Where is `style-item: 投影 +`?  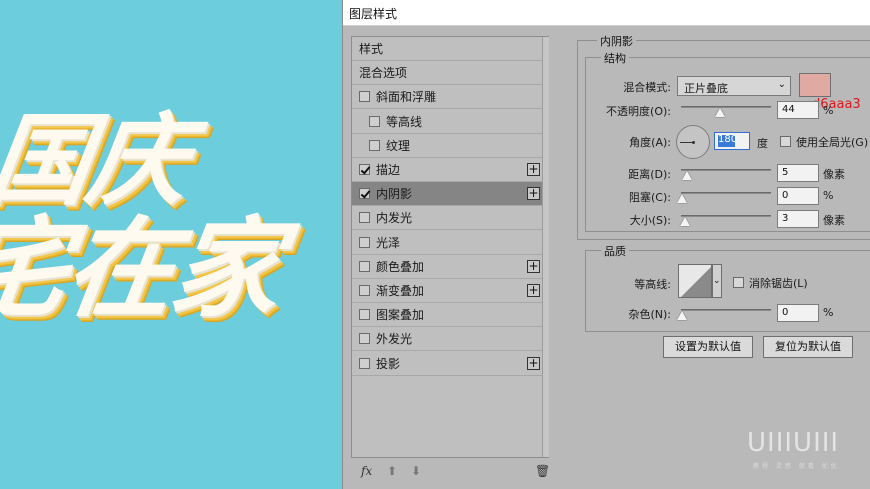 style-item: 投影 + is located at coordinates (447, 364).